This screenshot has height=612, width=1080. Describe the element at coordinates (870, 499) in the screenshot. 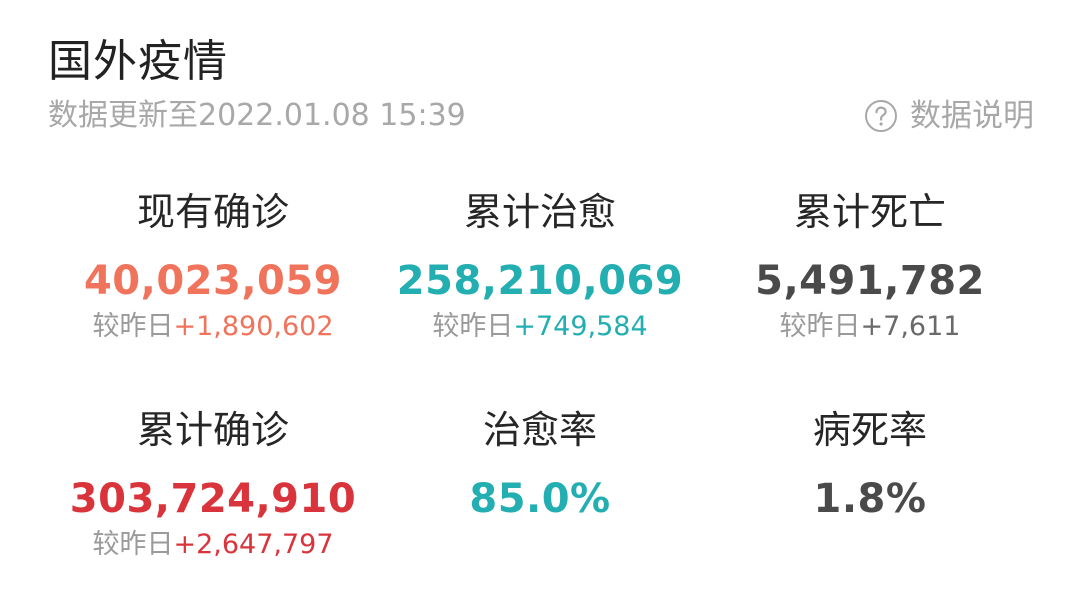

I see `stat-value: 1.8%` at that location.